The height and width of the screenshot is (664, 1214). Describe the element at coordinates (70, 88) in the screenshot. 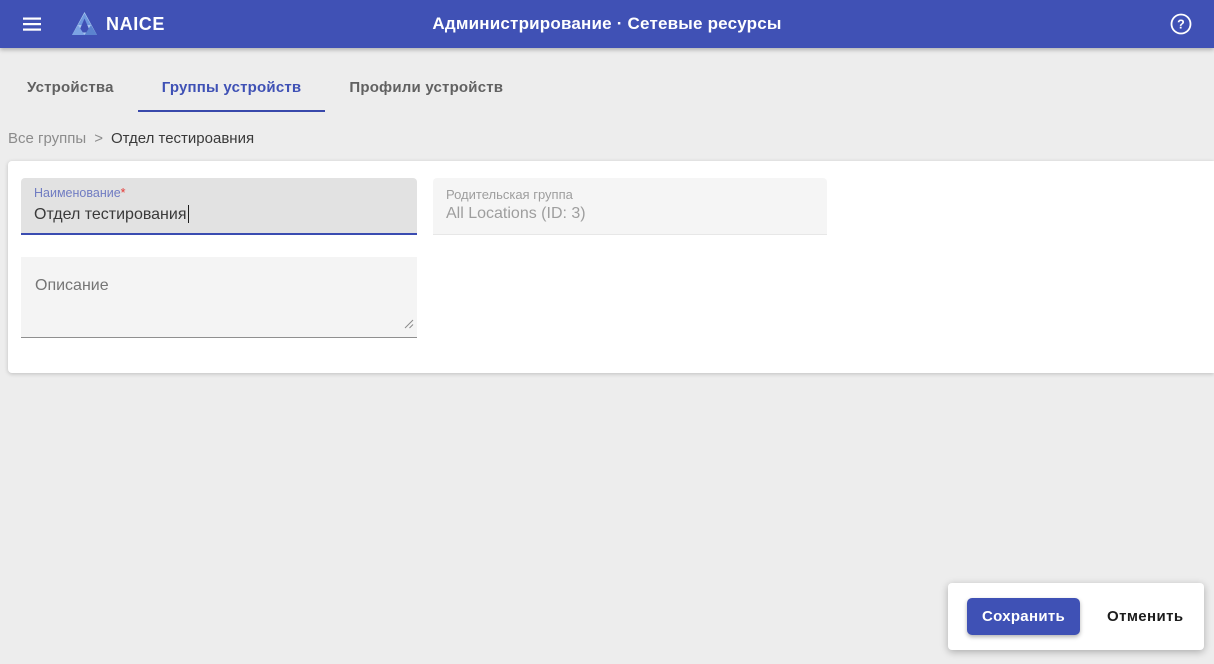

I see `tab-devices: Устройства` at that location.